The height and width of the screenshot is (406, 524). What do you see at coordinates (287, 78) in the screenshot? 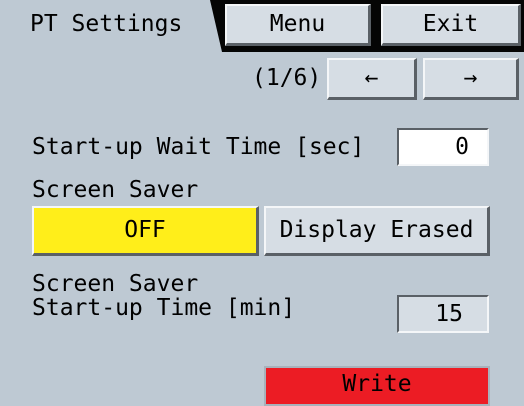
I see `page-indicator: (1/6)` at bounding box center [287, 78].